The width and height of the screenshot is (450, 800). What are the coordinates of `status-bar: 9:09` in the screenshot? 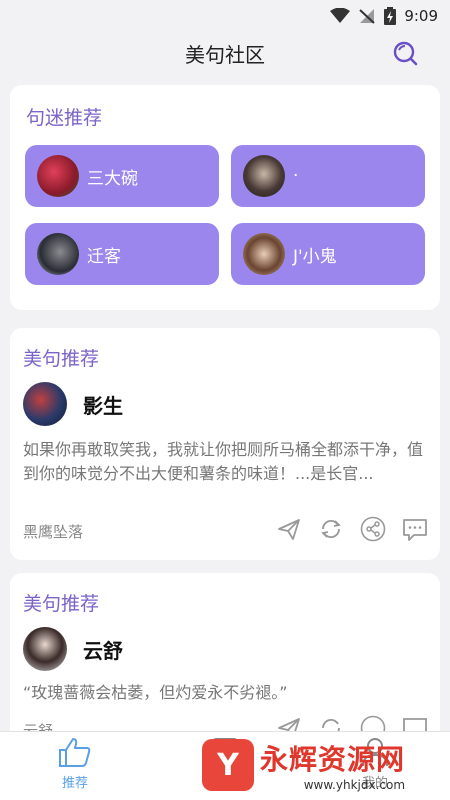 It's located at (225, 16).